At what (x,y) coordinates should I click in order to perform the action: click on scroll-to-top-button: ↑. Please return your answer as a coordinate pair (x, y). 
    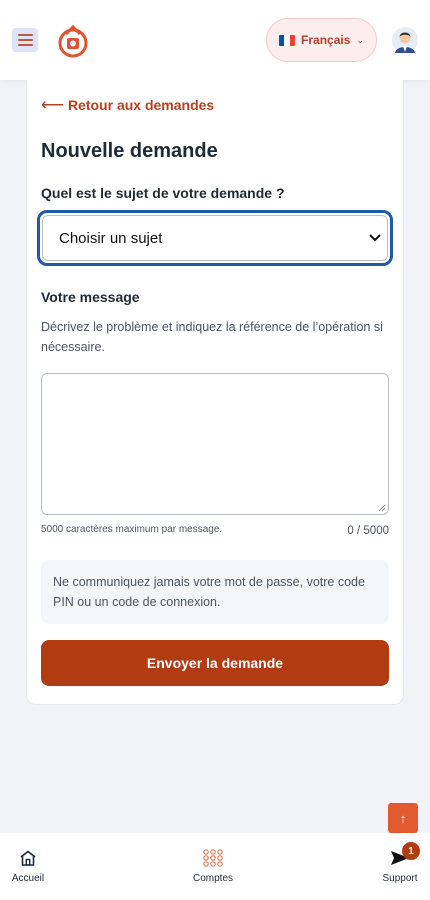
    Looking at the image, I should click on (403, 818).